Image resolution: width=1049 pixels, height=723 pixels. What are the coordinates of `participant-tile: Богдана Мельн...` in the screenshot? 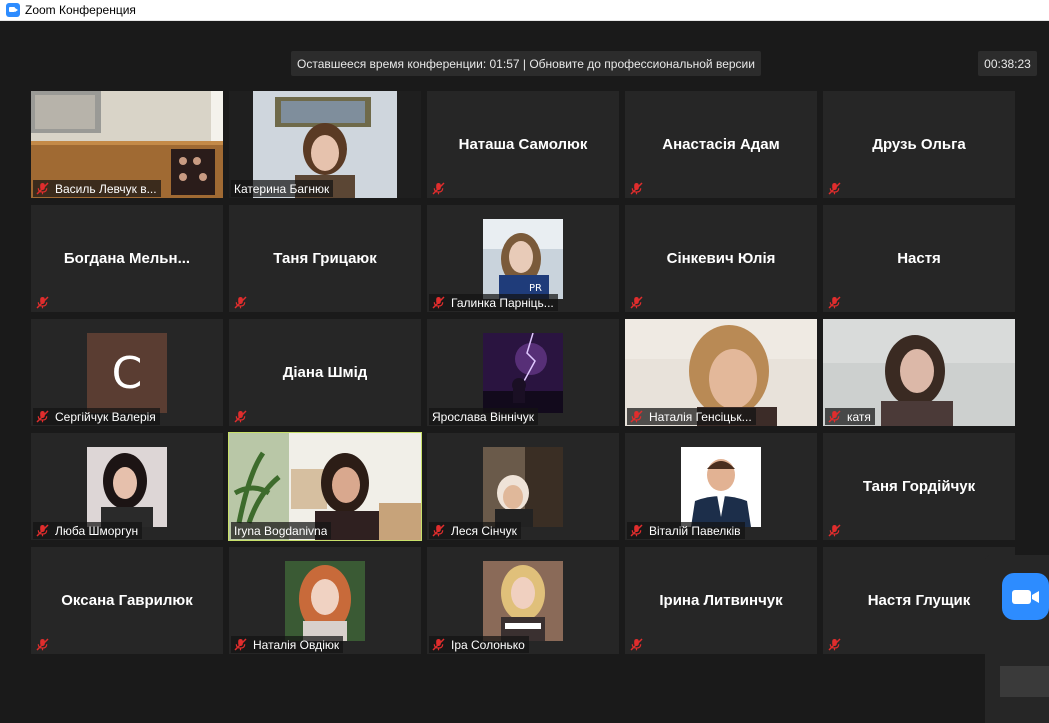 It's located at (127, 258).